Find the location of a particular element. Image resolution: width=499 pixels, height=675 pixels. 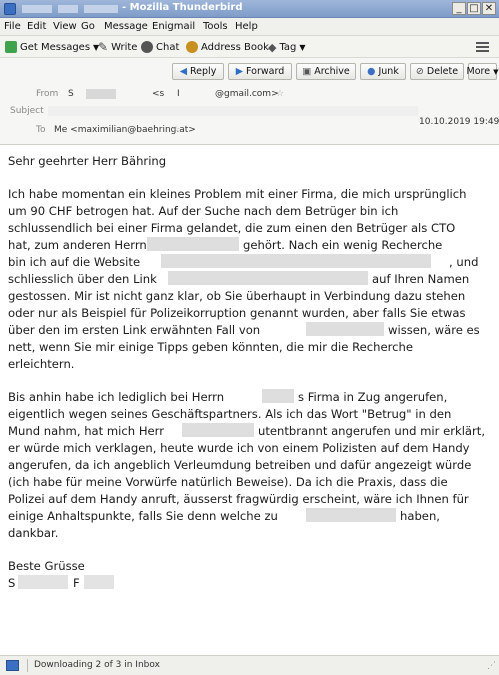

menu-message: Message is located at coordinates (126, 26).